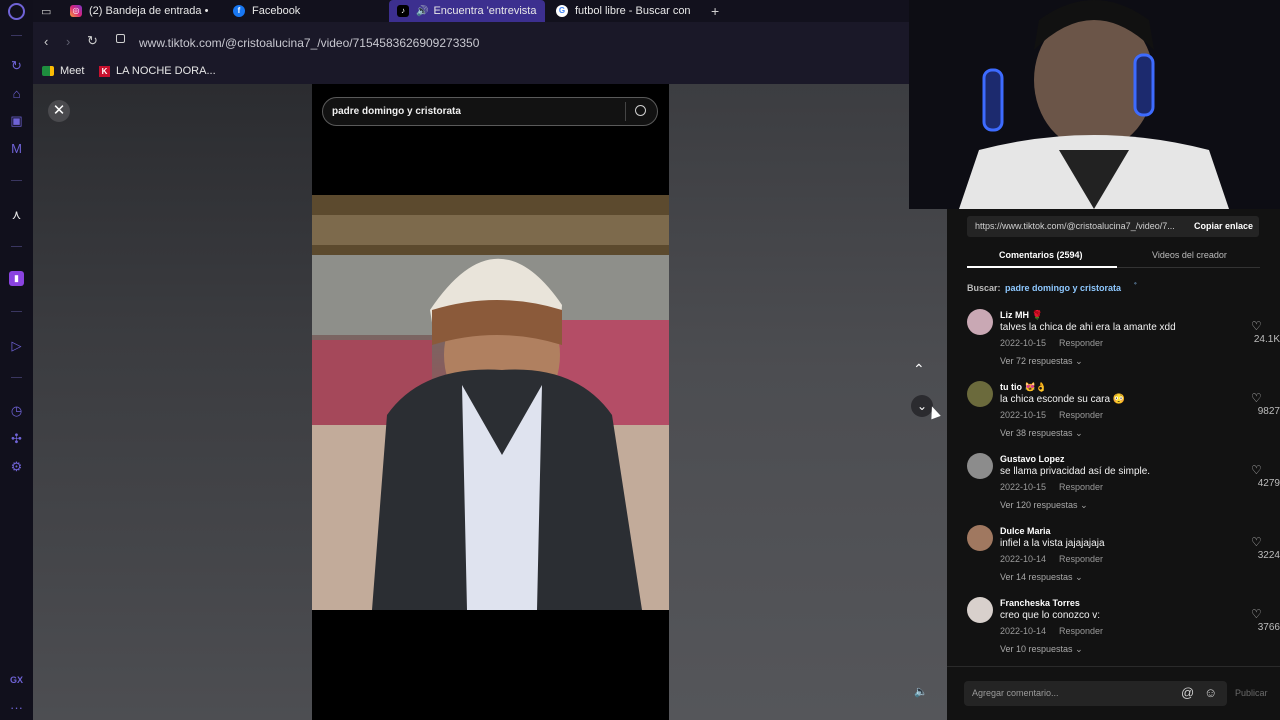  What do you see at coordinates (921, 691) in the screenshot?
I see `volume-icon: 🔈` at bounding box center [921, 691].